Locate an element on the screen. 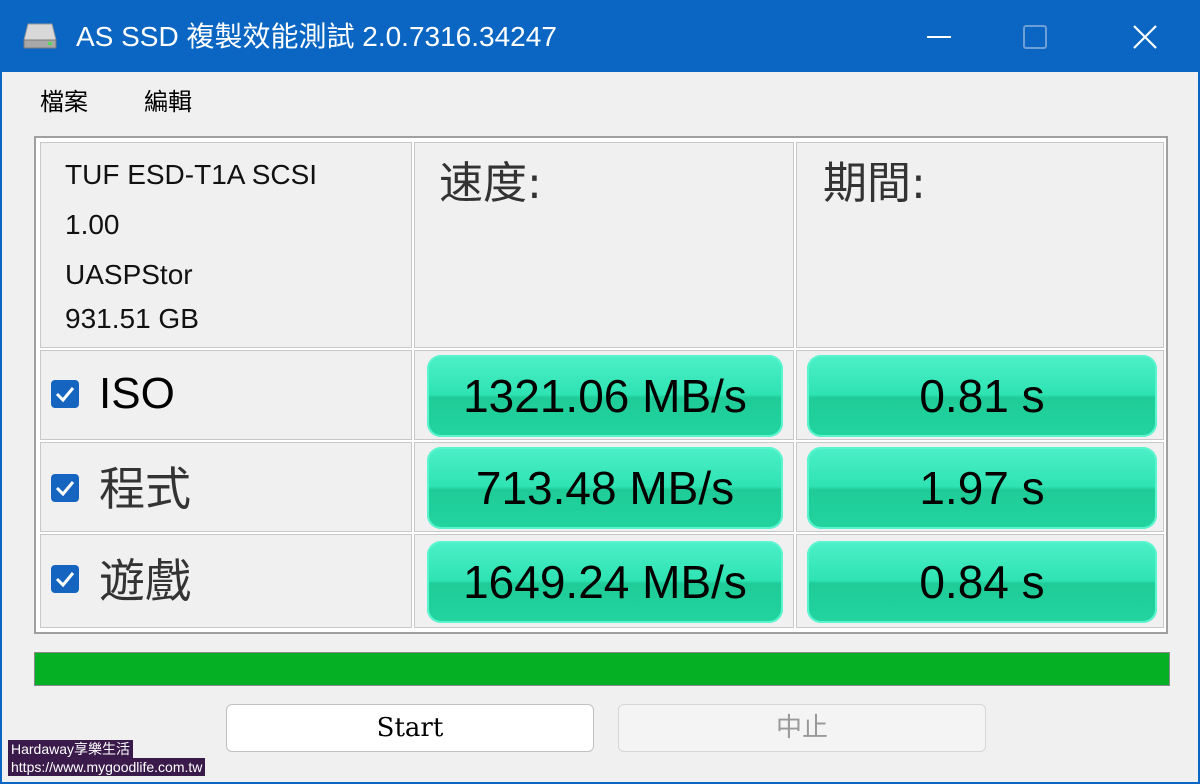  iso-checkbox is located at coordinates (65, 394).